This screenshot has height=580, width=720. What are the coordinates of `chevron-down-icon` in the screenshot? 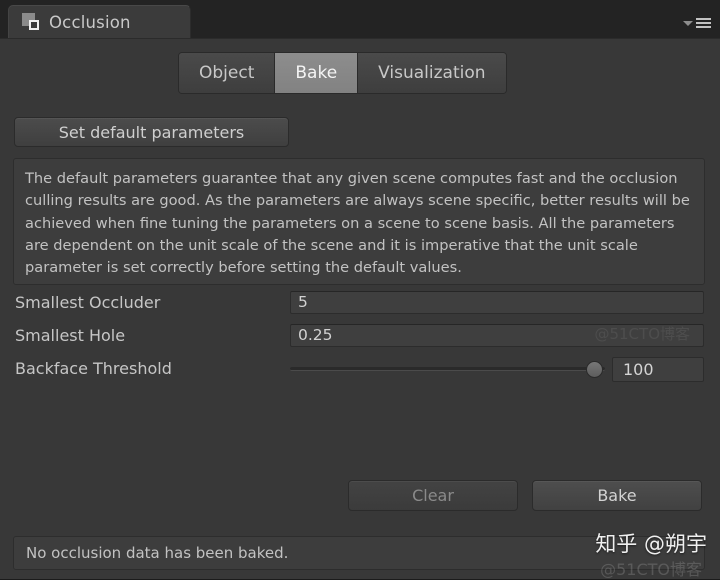 It's located at (688, 23).